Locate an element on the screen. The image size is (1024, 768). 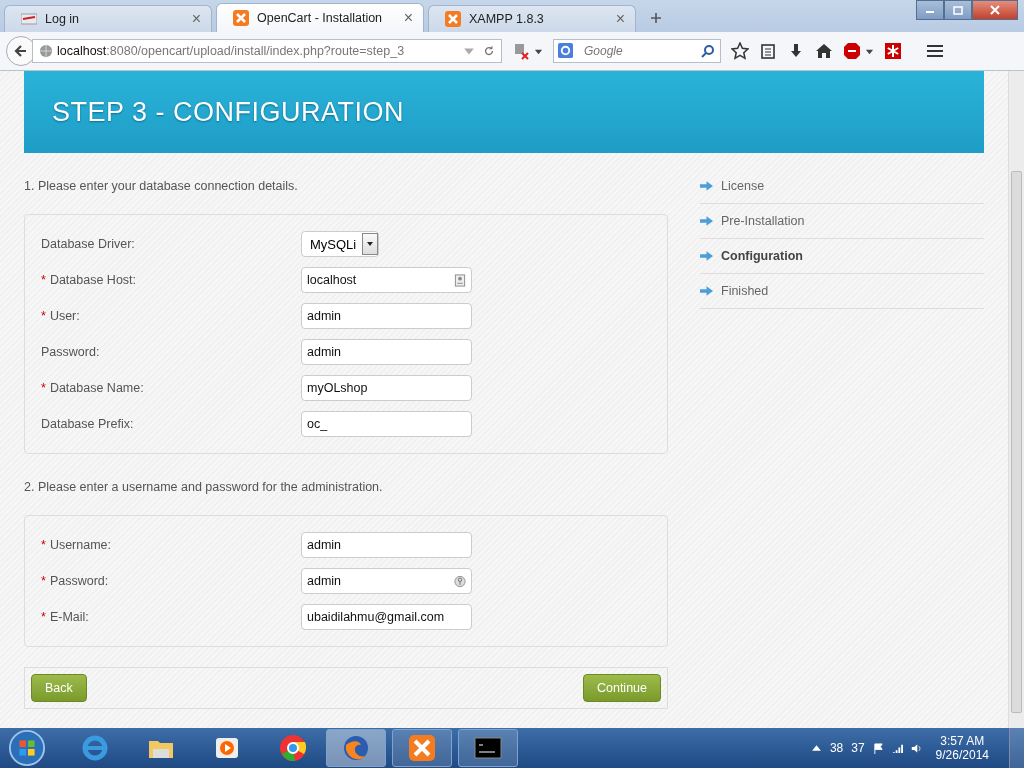
tray-number: 38 is located at coordinates (836, 748).